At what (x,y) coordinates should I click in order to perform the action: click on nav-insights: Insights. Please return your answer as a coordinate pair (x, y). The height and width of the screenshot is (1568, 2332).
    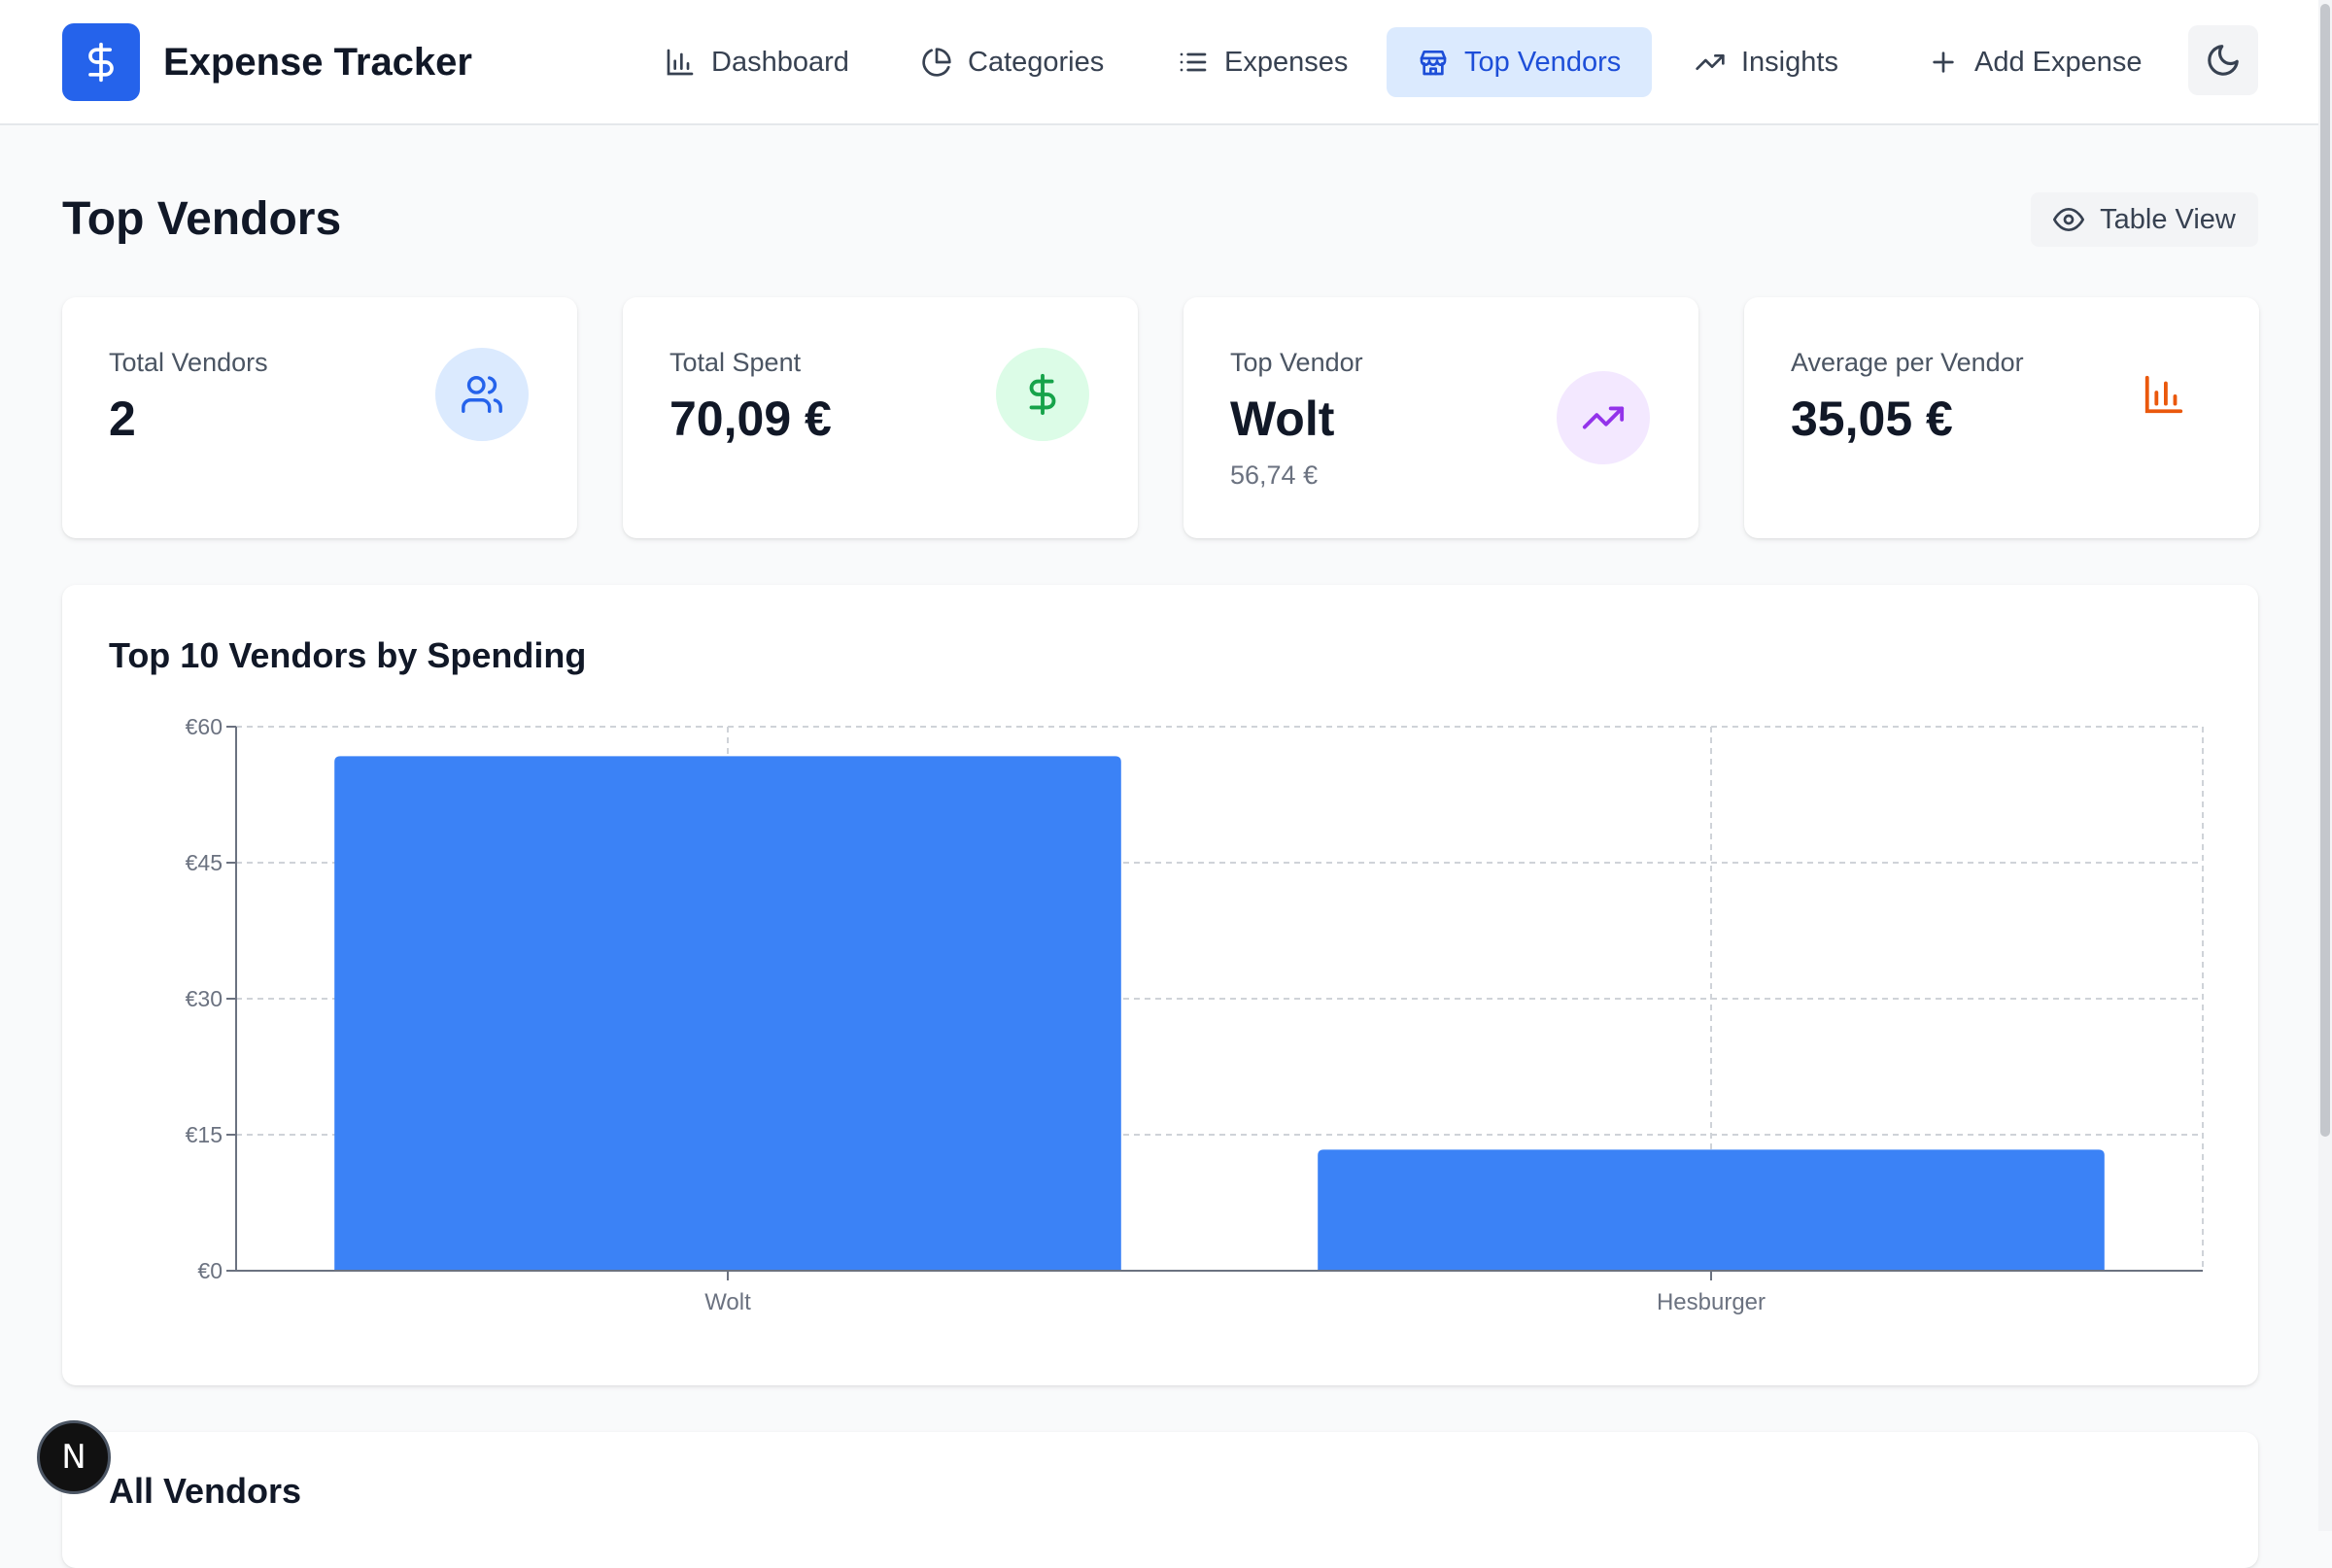
    Looking at the image, I should click on (1766, 62).